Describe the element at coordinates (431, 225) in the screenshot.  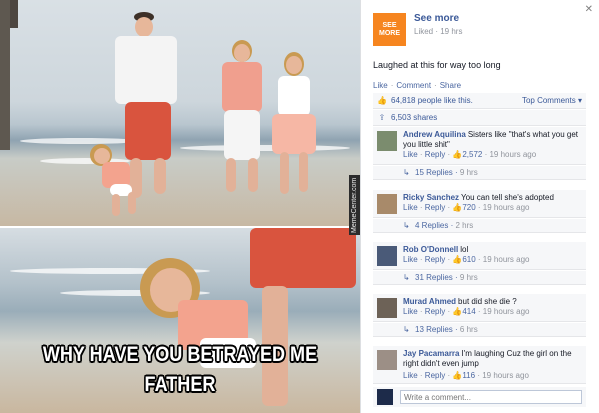
I see `replies-count: 4 Replies` at that location.